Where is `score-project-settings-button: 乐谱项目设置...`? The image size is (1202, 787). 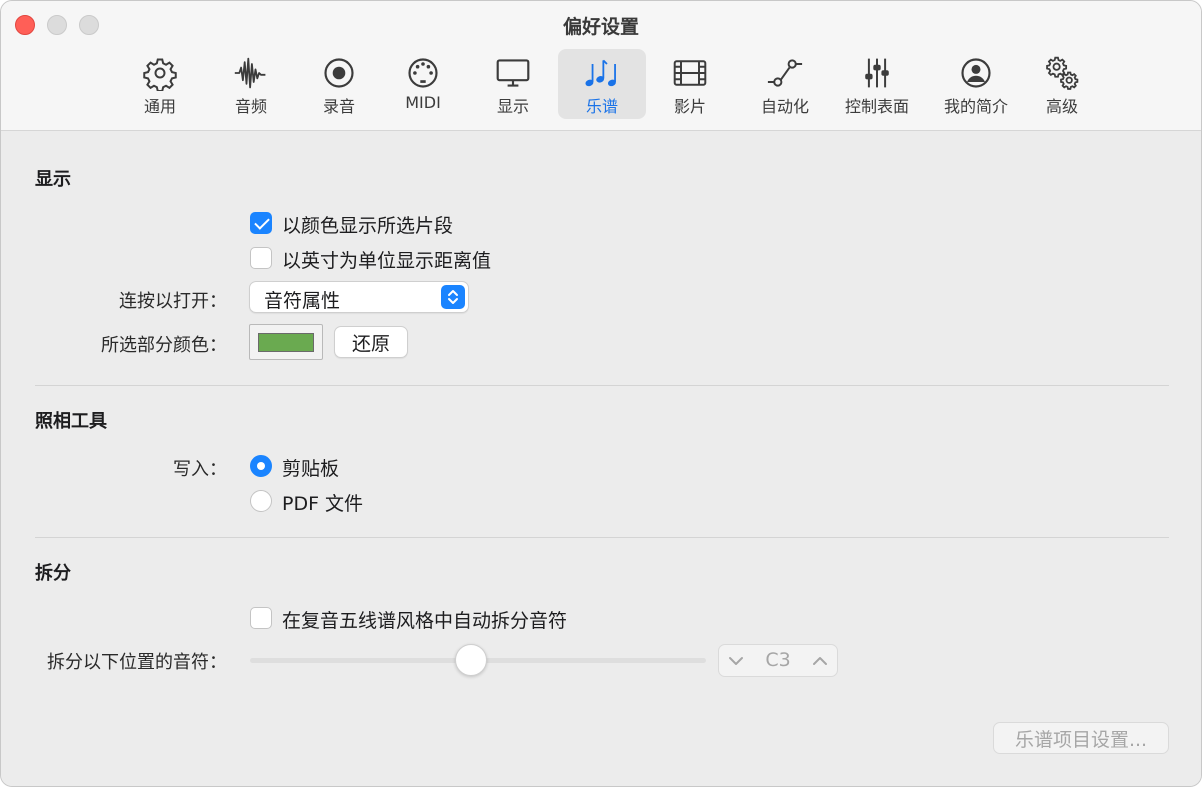
score-project-settings-button: 乐谱项目设置... is located at coordinates (1081, 738).